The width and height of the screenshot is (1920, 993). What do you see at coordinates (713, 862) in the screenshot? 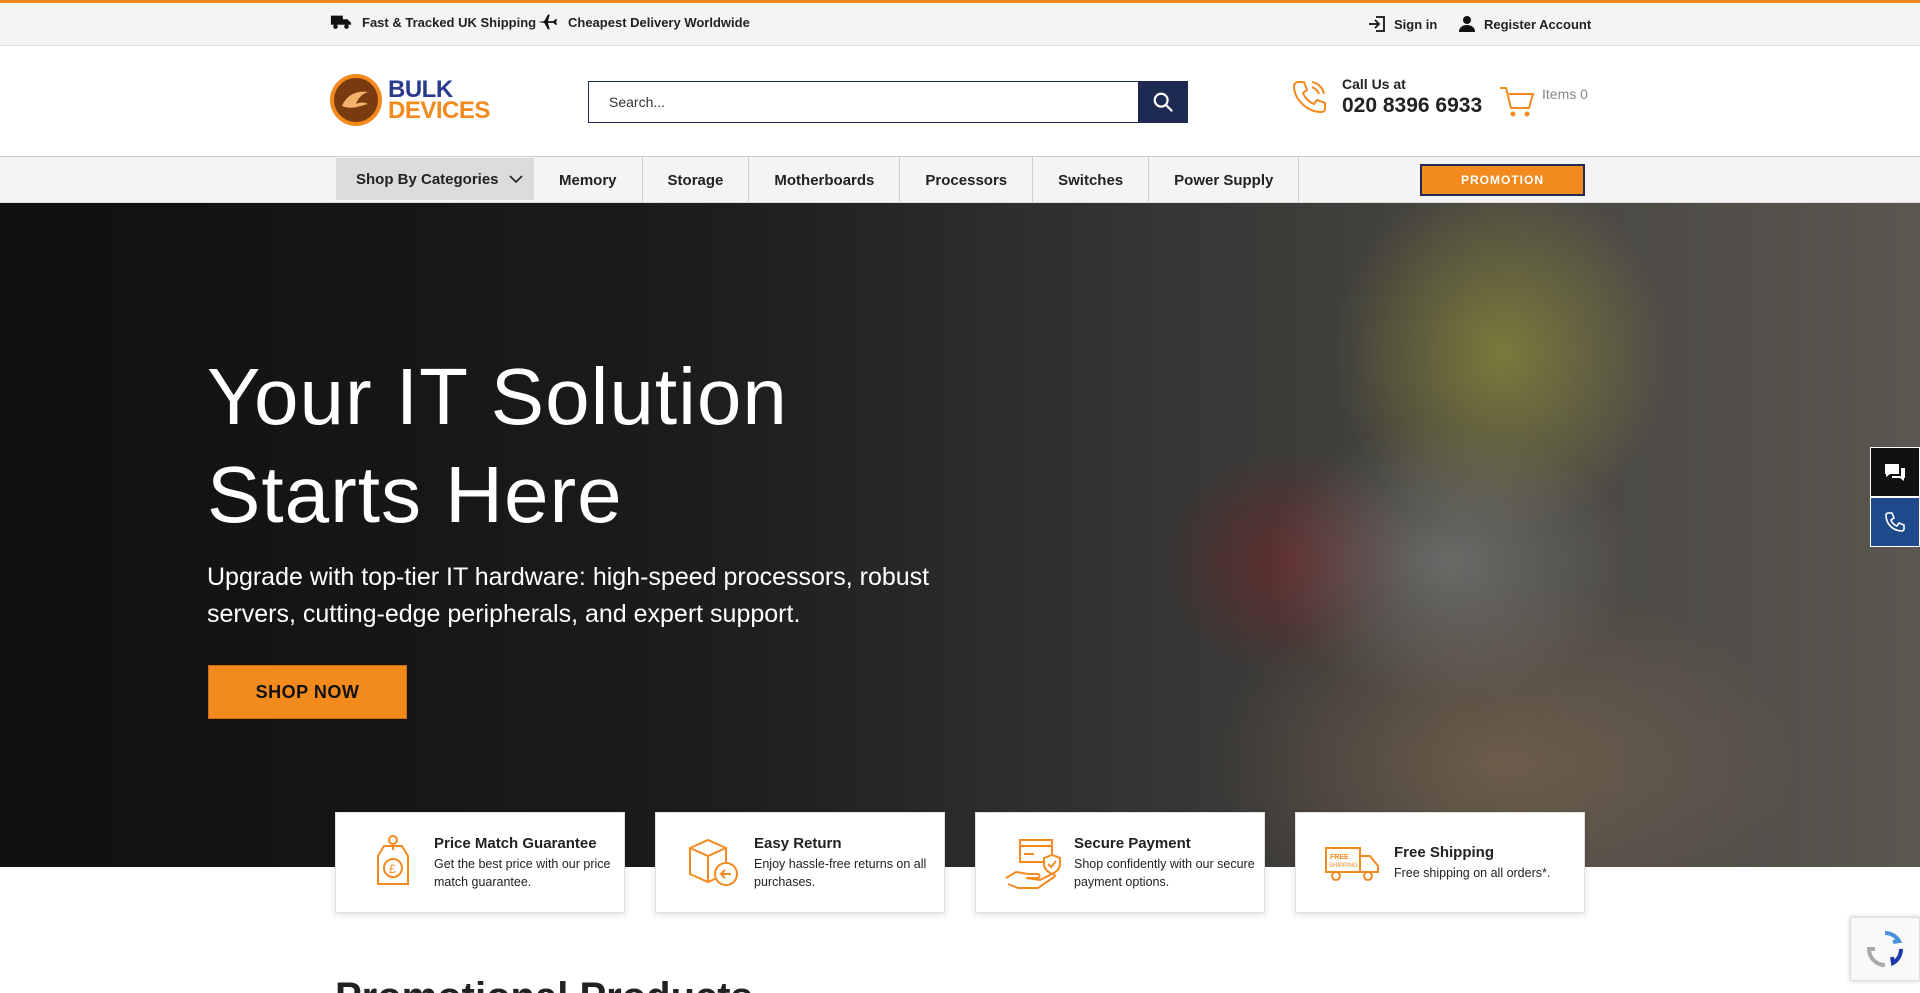
I see `return-box-icon` at bounding box center [713, 862].